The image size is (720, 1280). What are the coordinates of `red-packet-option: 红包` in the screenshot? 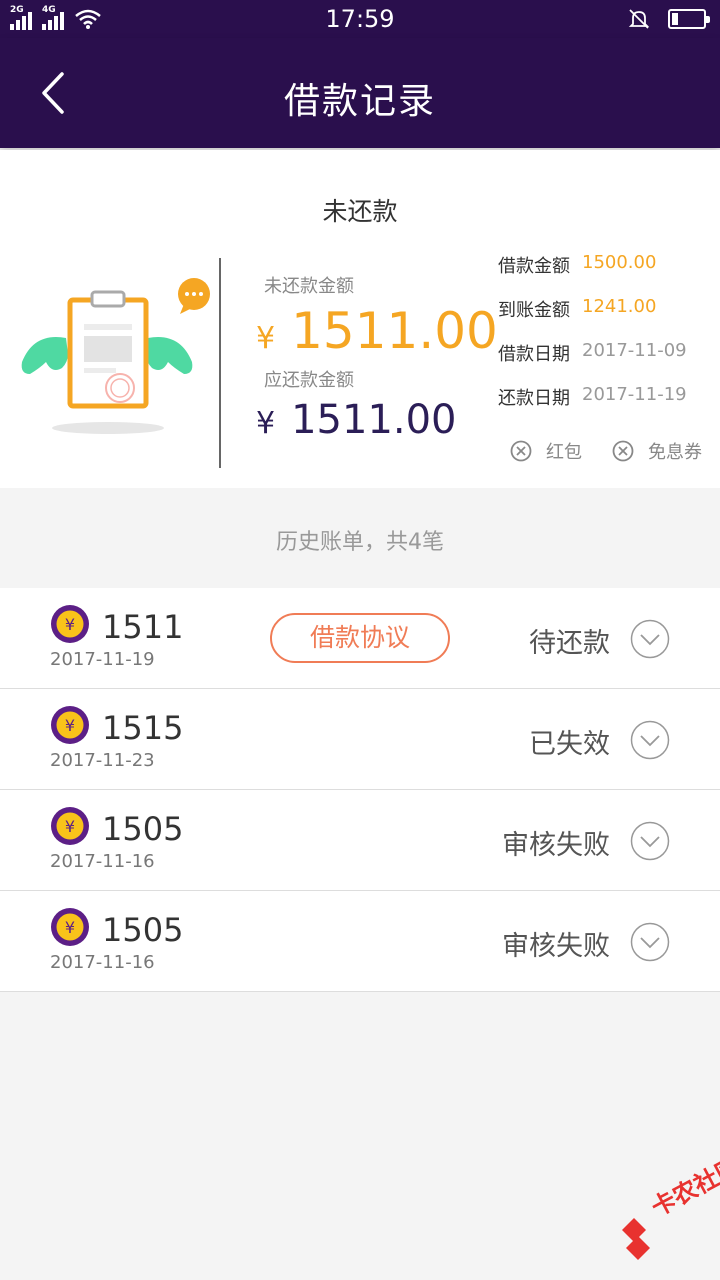 It's located at (546, 451).